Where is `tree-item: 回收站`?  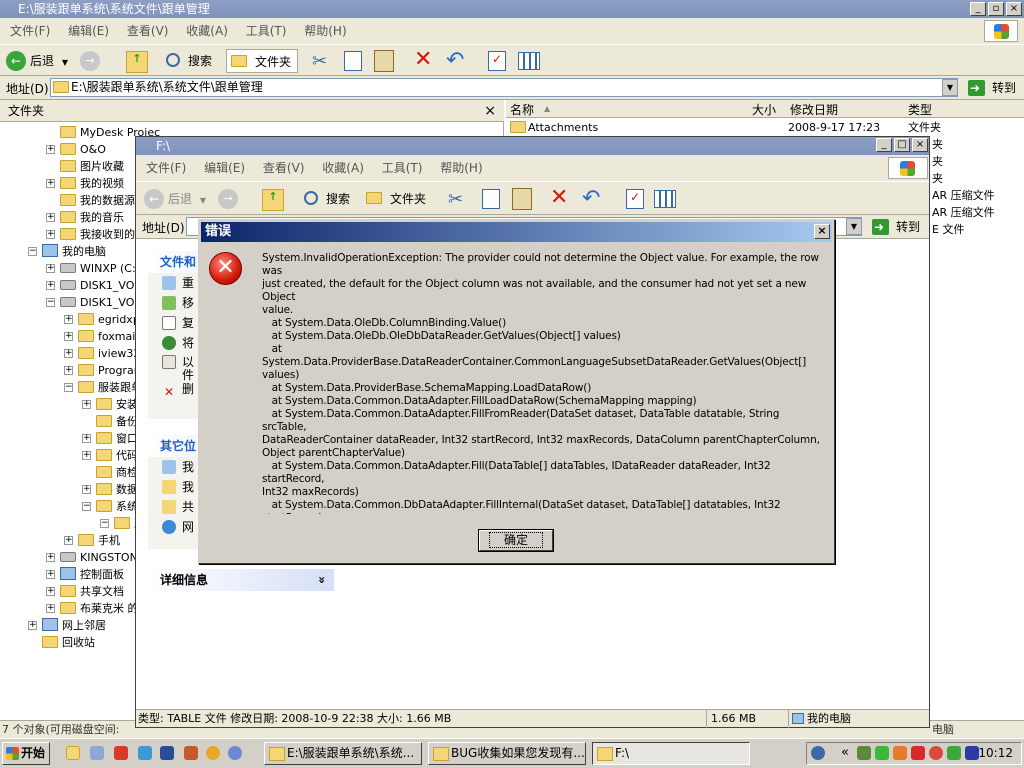 tree-item: 回收站 is located at coordinates (68, 642).